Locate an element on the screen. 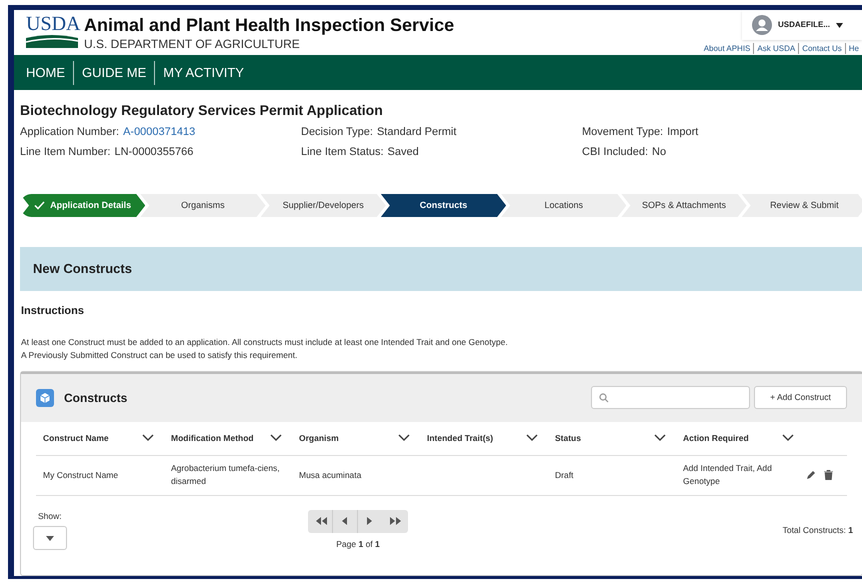 This screenshot has width=862, height=582. header-link: Ask USDA is located at coordinates (775, 48).